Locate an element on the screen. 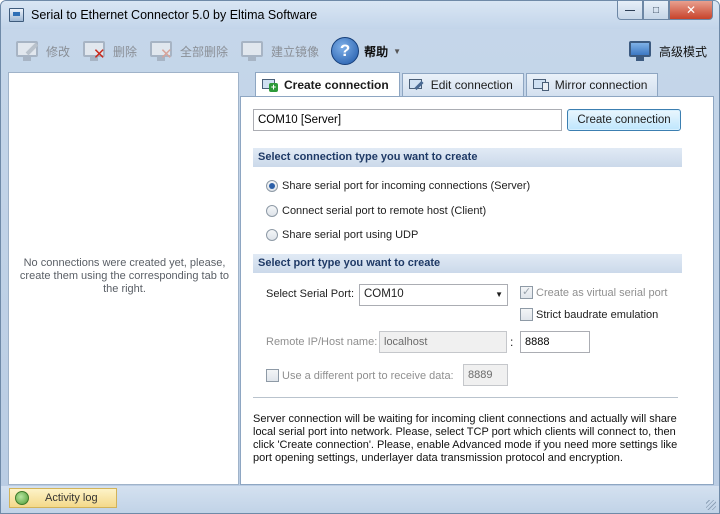  serial-port-select: COM10 ▼ is located at coordinates (433, 295).